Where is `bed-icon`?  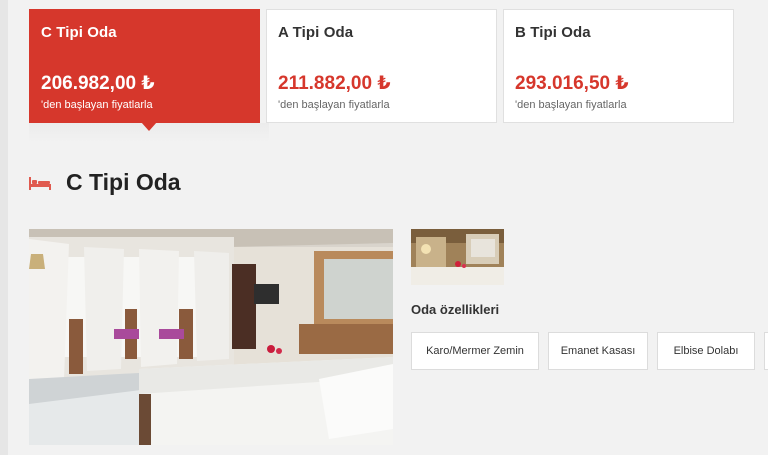 bed-icon is located at coordinates (40, 183).